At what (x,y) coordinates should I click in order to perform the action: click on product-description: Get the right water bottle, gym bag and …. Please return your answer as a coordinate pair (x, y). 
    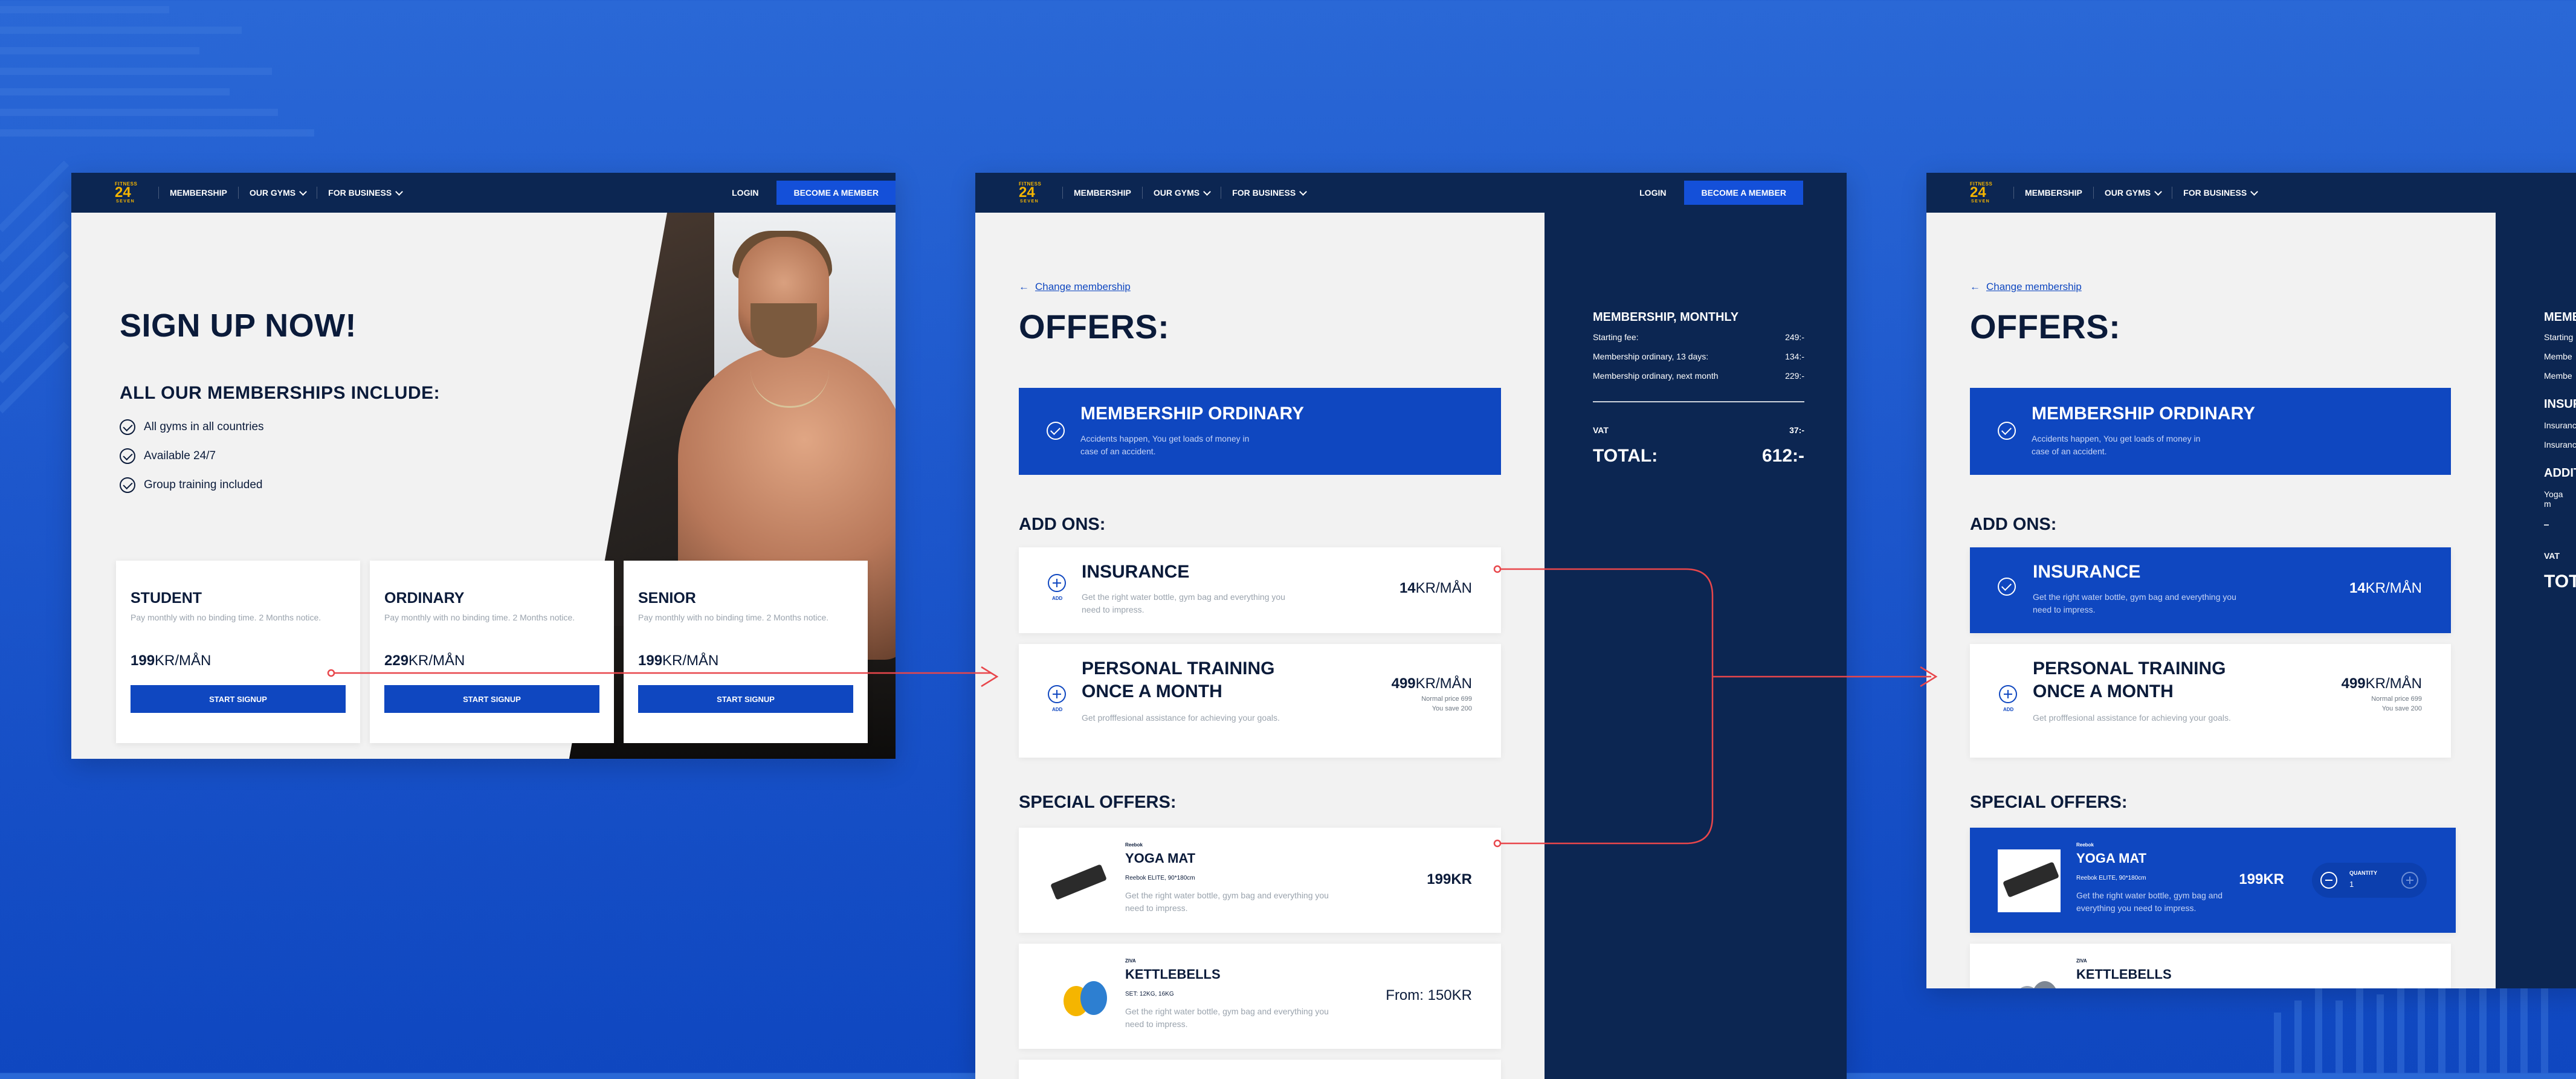
    Looking at the image, I should click on (1227, 902).